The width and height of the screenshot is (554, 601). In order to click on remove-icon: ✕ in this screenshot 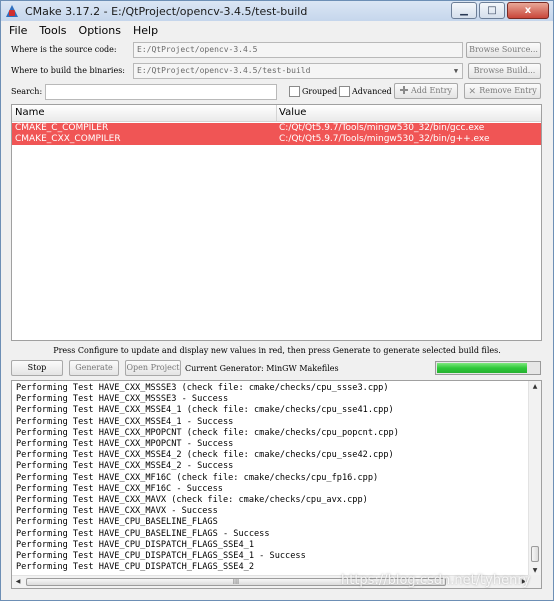, I will do `click(472, 92)`.